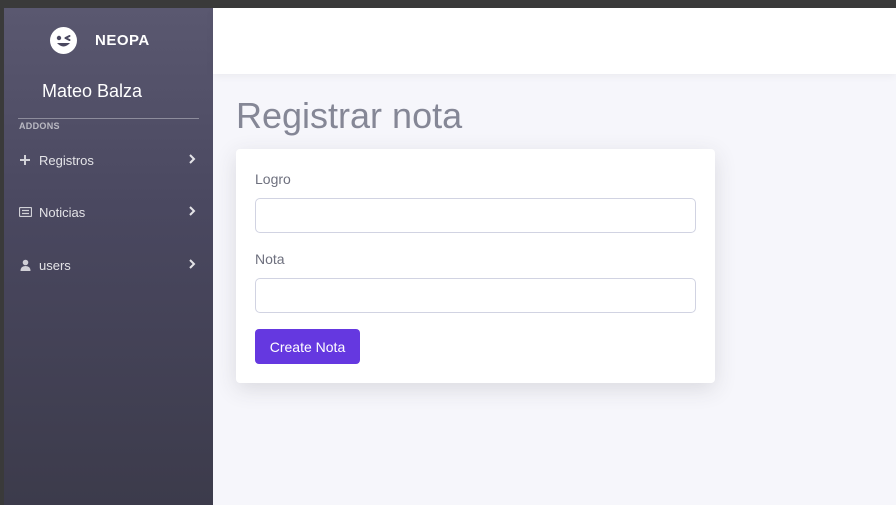  I want to click on plus-icon, so click(25, 160).